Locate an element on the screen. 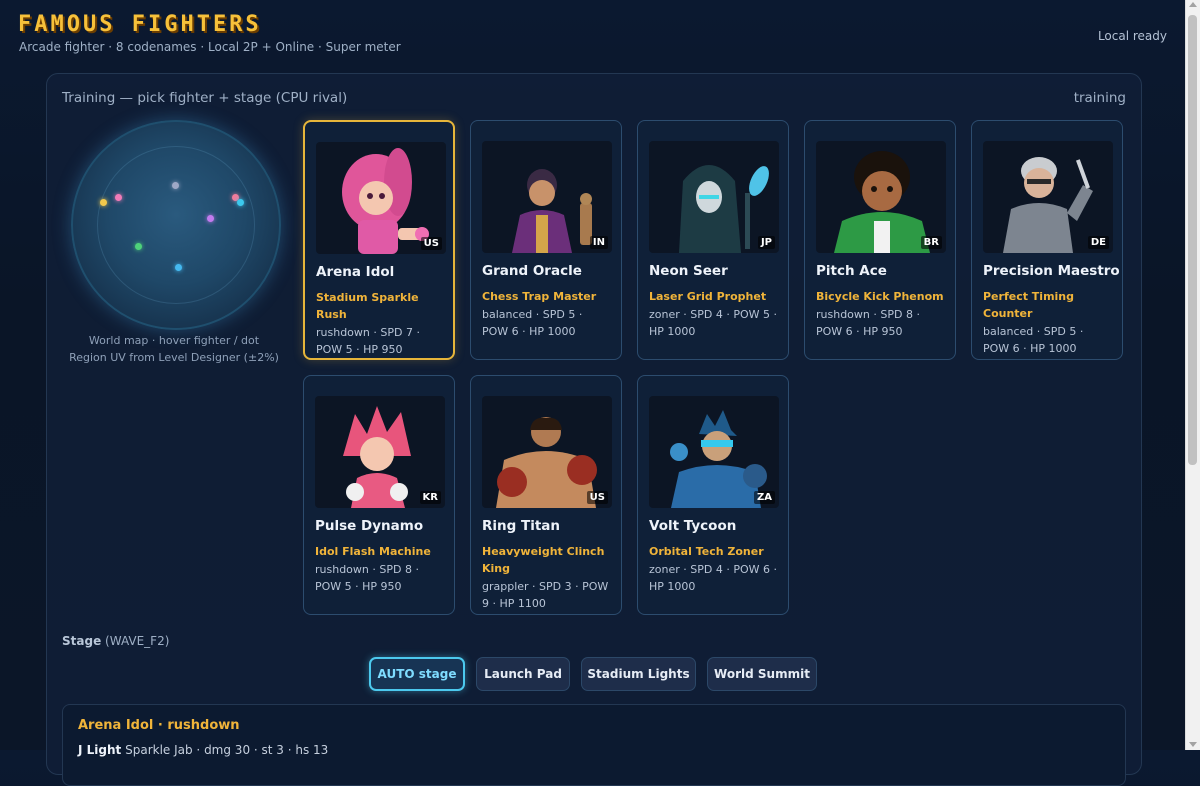 This screenshot has width=1200, height=786. page-scrollbar is located at coordinates (1192, 375).